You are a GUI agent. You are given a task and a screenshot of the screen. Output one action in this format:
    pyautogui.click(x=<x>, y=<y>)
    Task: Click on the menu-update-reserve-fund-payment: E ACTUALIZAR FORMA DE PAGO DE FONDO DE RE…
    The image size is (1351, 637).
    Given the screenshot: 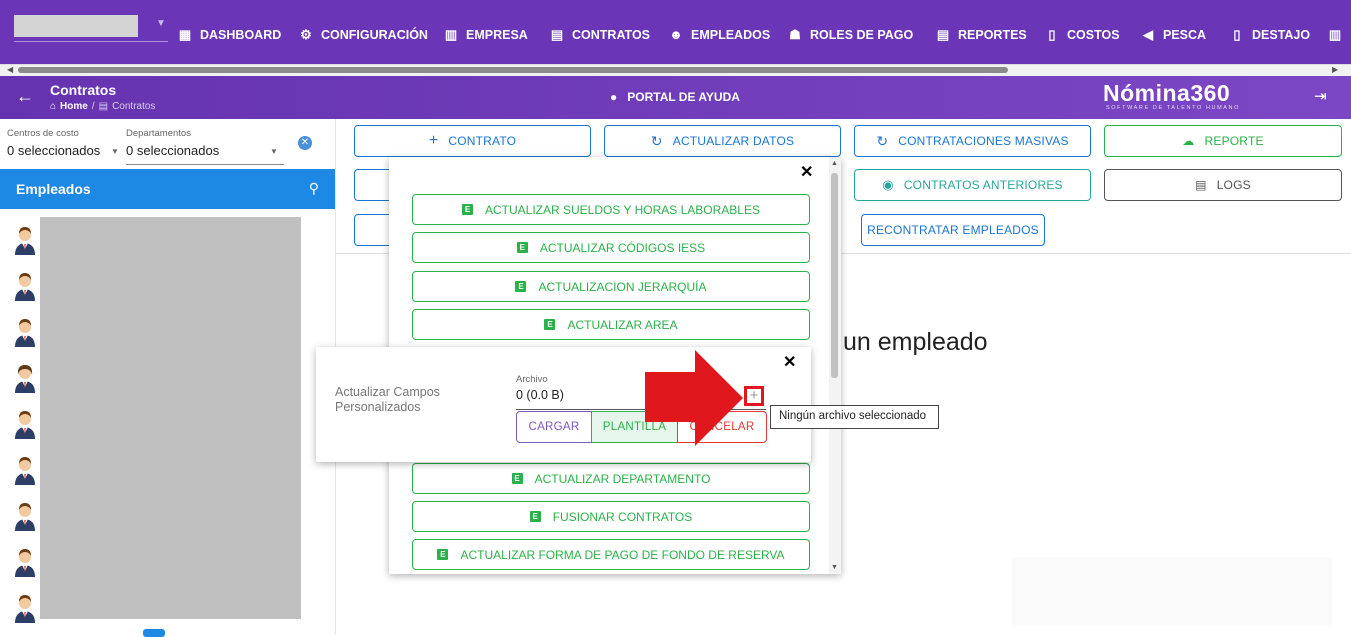 What is the action you would take?
    pyautogui.click(x=611, y=554)
    